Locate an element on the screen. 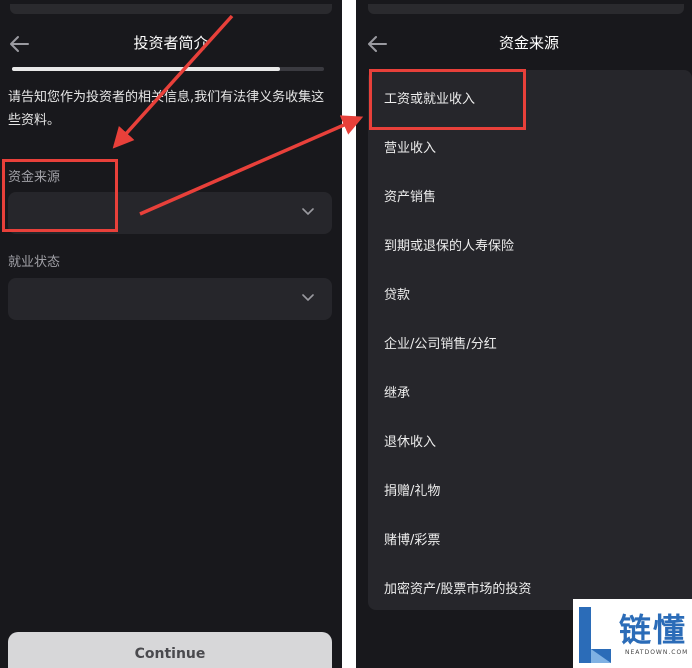 The width and height of the screenshot is (692, 668). progress-bar is located at coordinates (168, 69).